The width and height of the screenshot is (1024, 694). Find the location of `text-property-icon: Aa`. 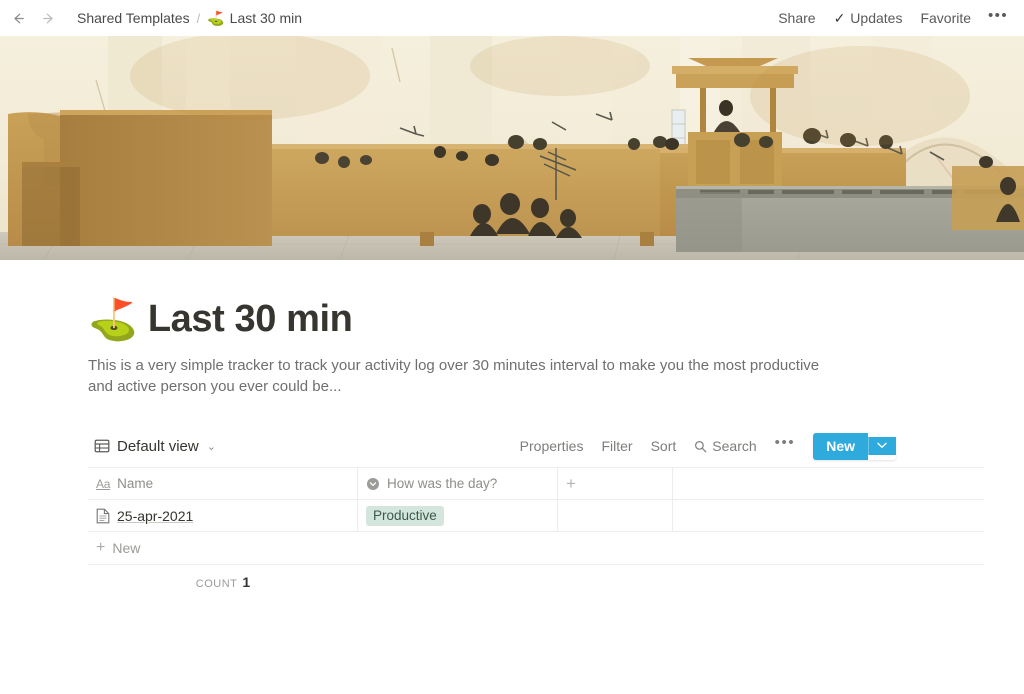

text-property-icon: Aa is located at coordinates (103, 483).